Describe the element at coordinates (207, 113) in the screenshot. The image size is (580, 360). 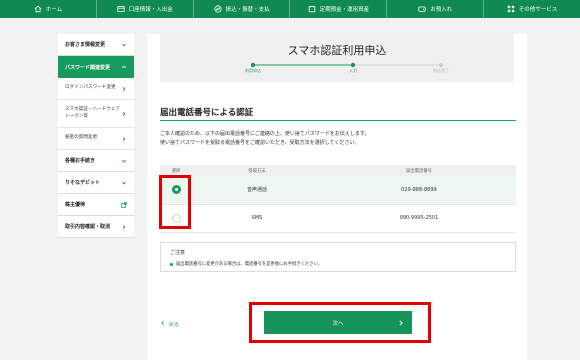
I see `section-title: 届出電話番号による認証` at that location.